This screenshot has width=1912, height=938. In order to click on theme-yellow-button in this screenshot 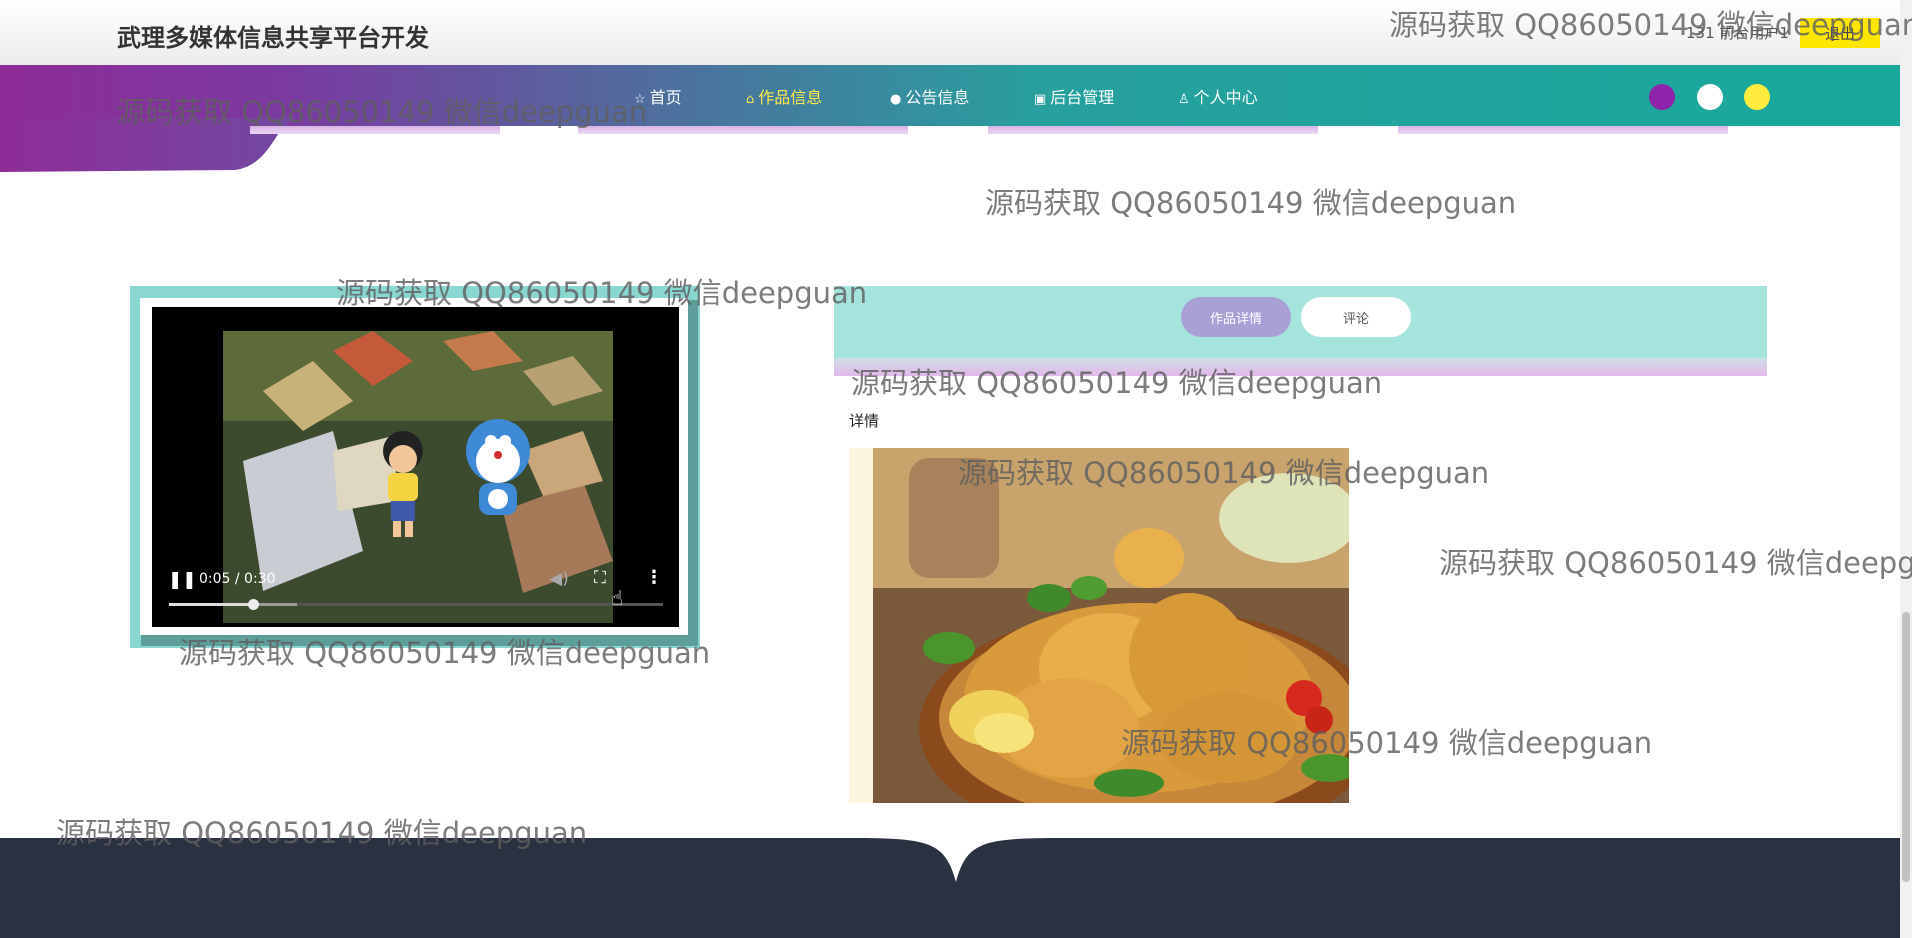, I will do `click(1757, 97)`.